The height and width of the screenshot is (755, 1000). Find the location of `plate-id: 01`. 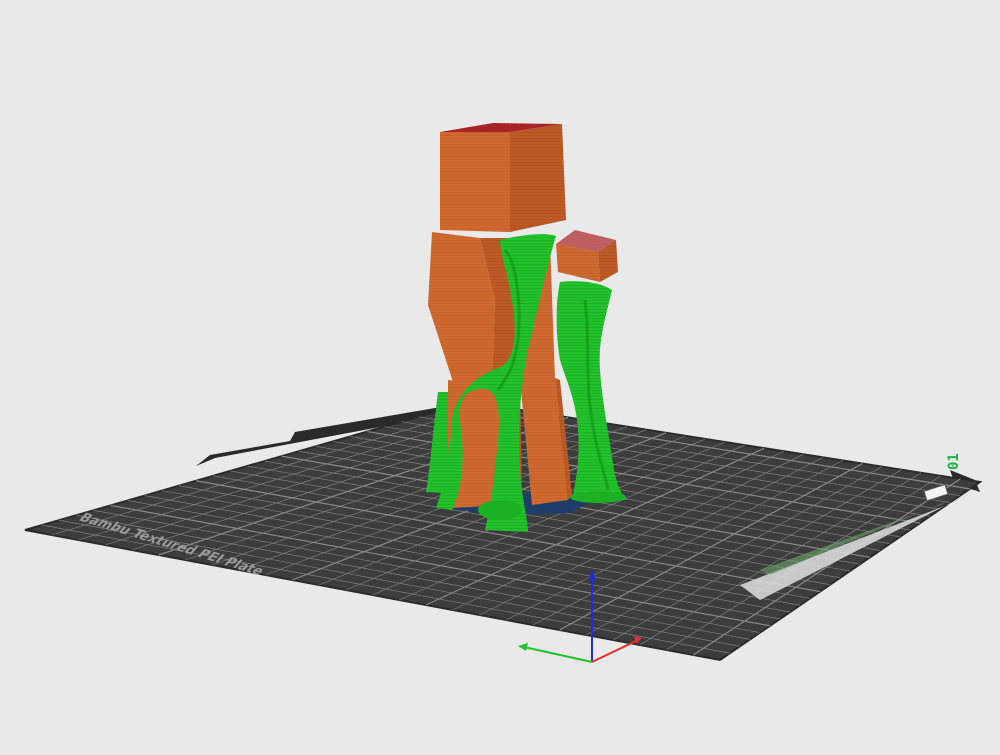

plate-id: 01 is located at coordinates (954, 461).